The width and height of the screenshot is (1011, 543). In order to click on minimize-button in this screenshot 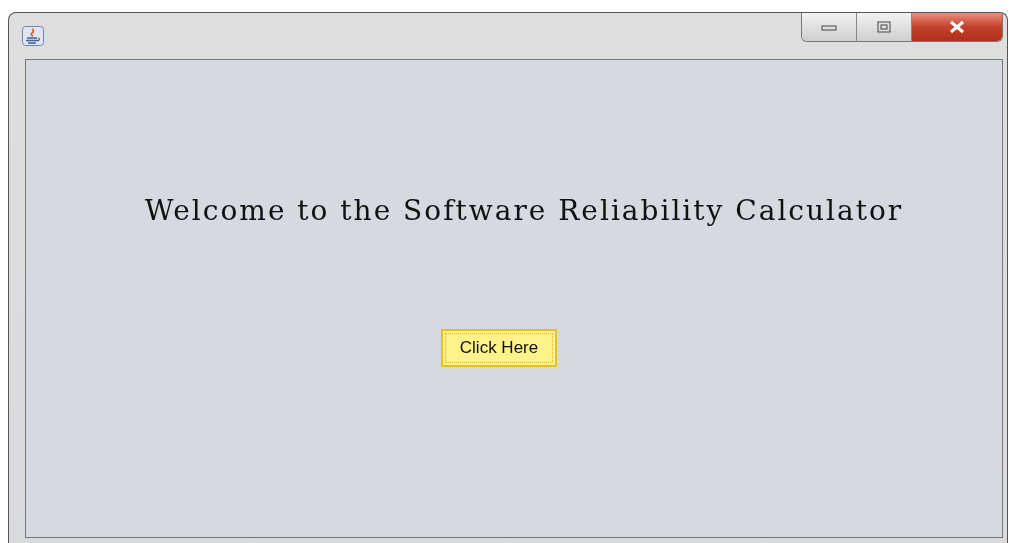, I will do `click(829, 27)`.